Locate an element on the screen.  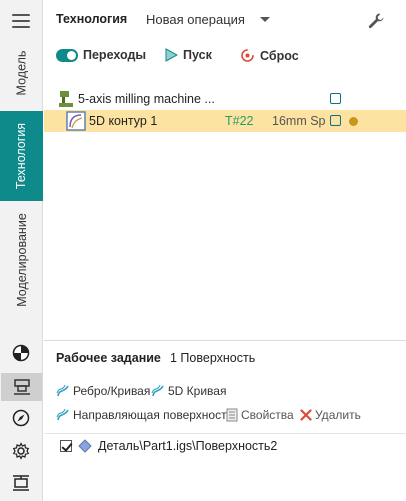
wrench-icon is located at coordinates (376, 21).